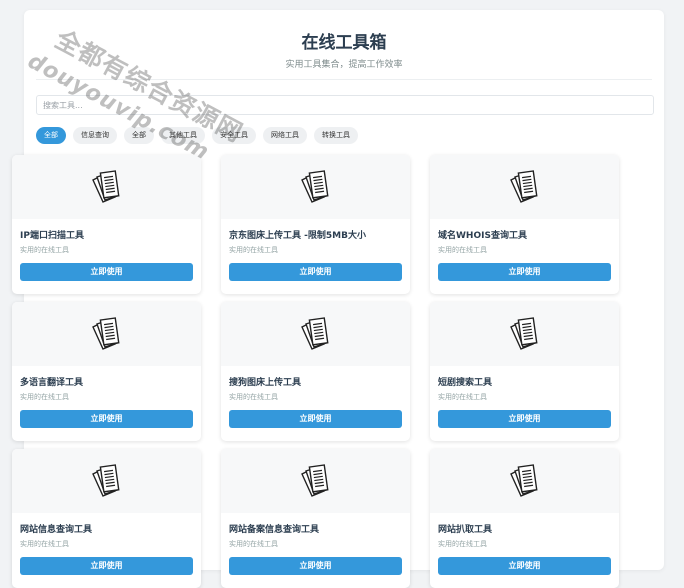  I want to click on tool-card-title: 网站备案信息查询工具, so click(274, 530).